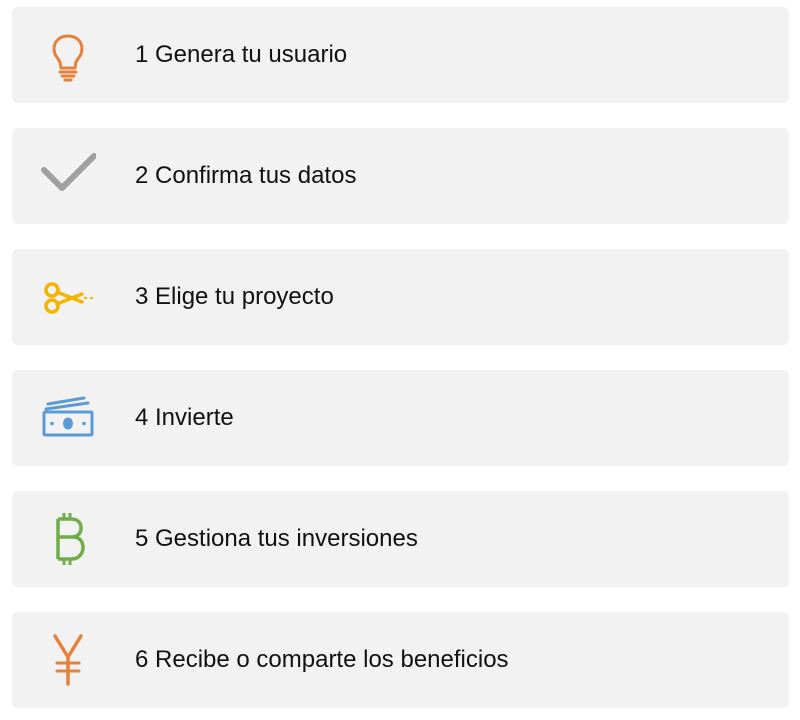 This screenshot has width=800, height=720. Describe the element at coordinates (184, 417) in the screenshot. I see `step-label: 4 Invierte` at that location.